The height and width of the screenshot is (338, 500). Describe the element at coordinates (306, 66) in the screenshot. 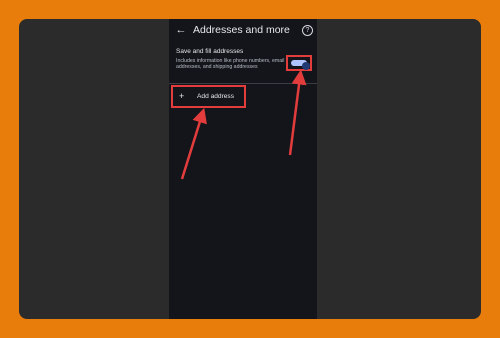

I see `toggle-knob` at that location.